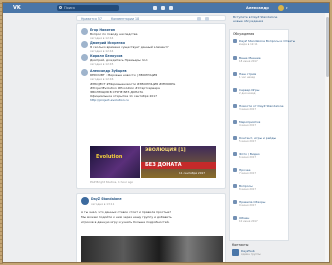  I want to click on discussion-date: 10 июня 2017, so click(248, 221).